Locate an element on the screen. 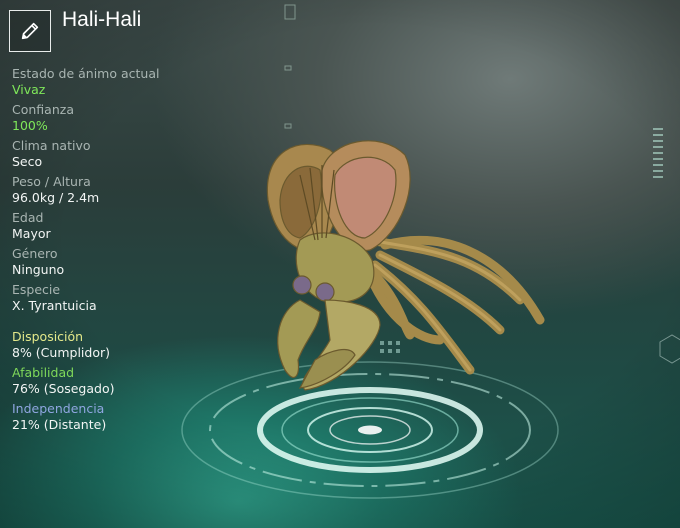 The width and height of the screenshot is (680, 528). trait-disposition: Disposición 8% (Cumplidor) is located at coordinates (122, 345).